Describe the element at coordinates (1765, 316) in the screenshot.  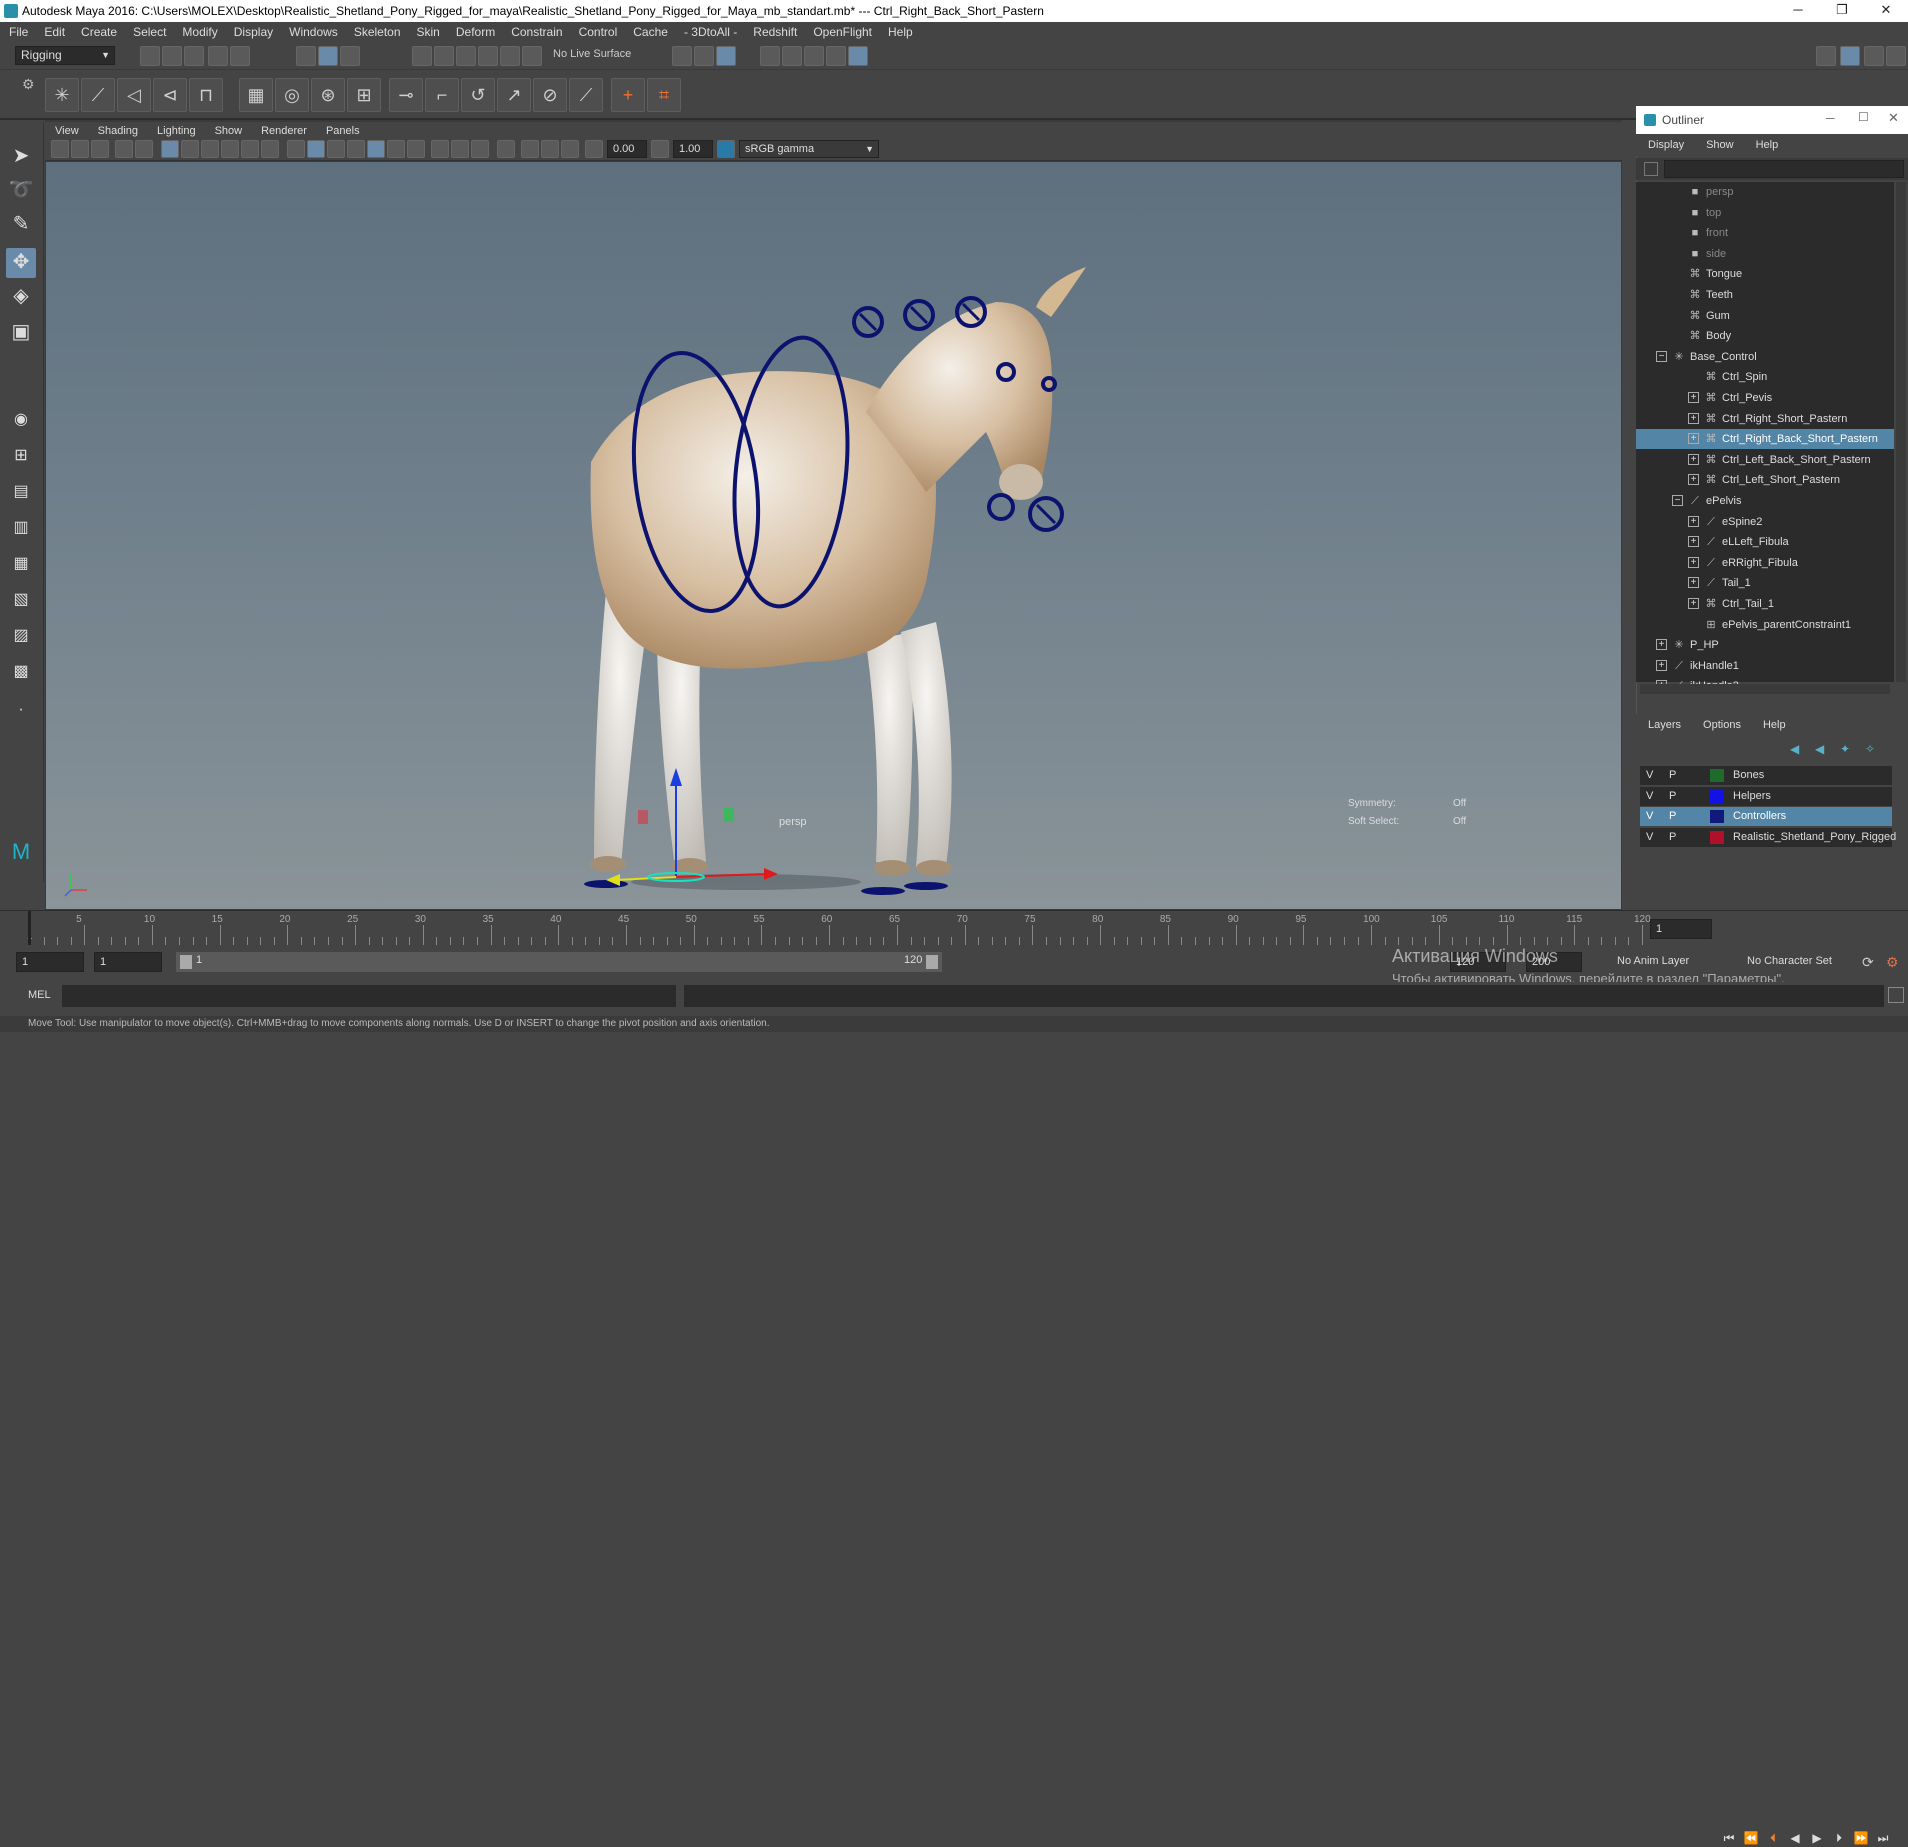
I see `outliner-item: ⌘ Gum` at that location.